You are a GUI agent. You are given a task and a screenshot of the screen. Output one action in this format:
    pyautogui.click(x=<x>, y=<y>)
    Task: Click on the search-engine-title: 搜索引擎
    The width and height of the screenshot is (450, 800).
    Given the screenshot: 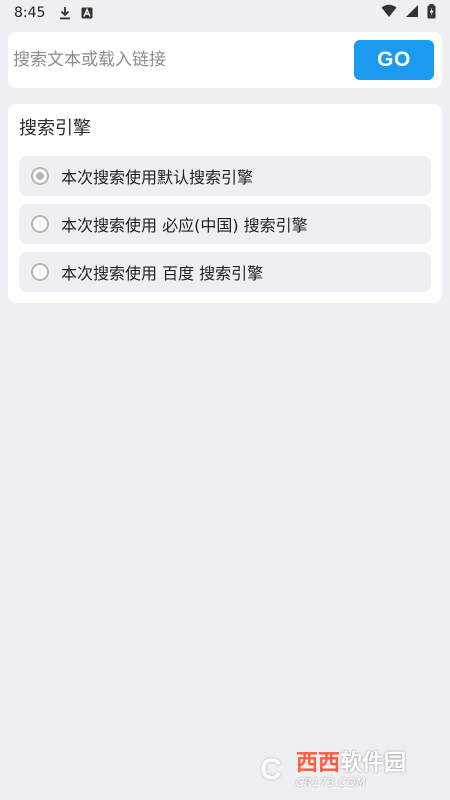 What is the action you would take?
    pyautogui.click(x=55, y=128)
    